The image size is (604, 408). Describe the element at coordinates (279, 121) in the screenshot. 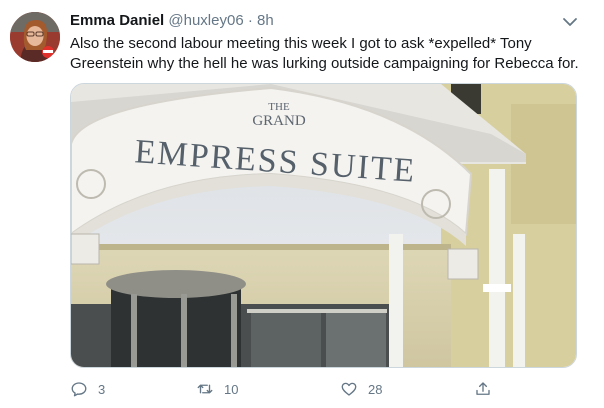

I see `sign-text-grand: GRAND` at that location.